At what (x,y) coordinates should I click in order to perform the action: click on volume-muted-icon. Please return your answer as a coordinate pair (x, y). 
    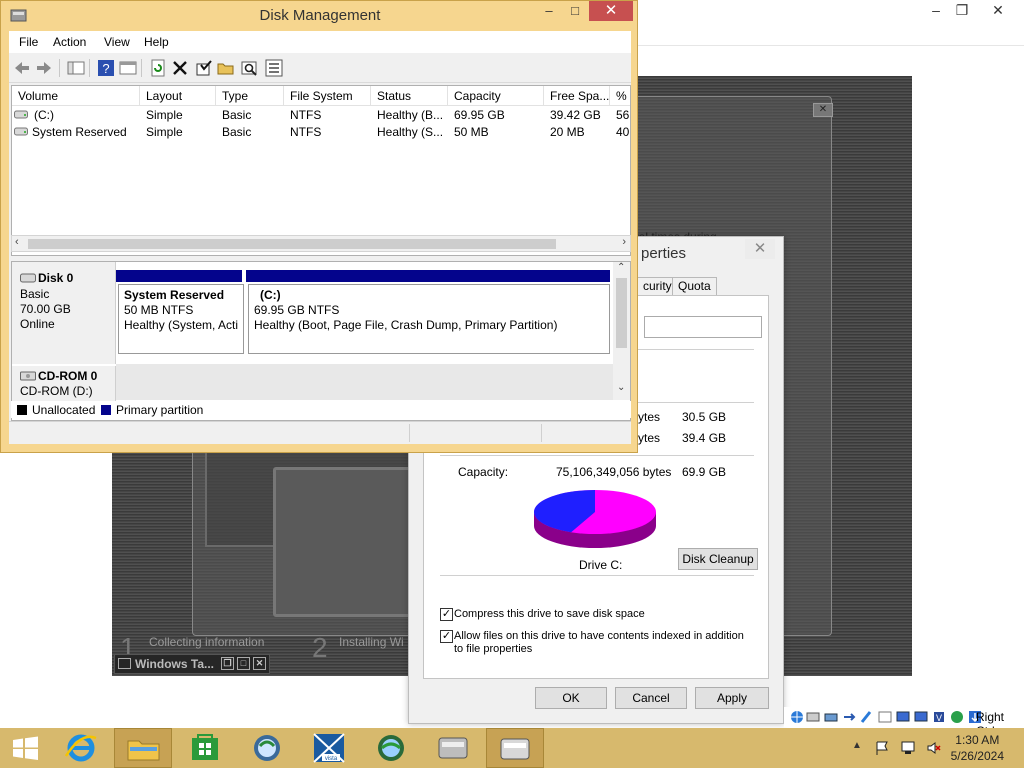
    Looking at the image, I should click on (934, 748).